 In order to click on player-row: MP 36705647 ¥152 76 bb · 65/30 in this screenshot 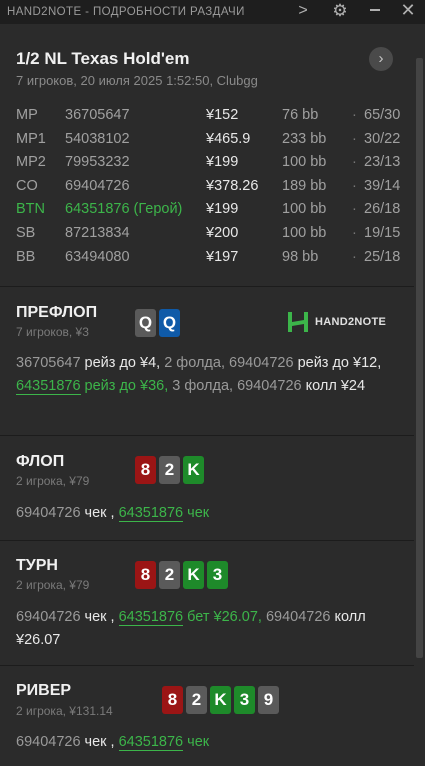, I will do `click(208, 119)`.